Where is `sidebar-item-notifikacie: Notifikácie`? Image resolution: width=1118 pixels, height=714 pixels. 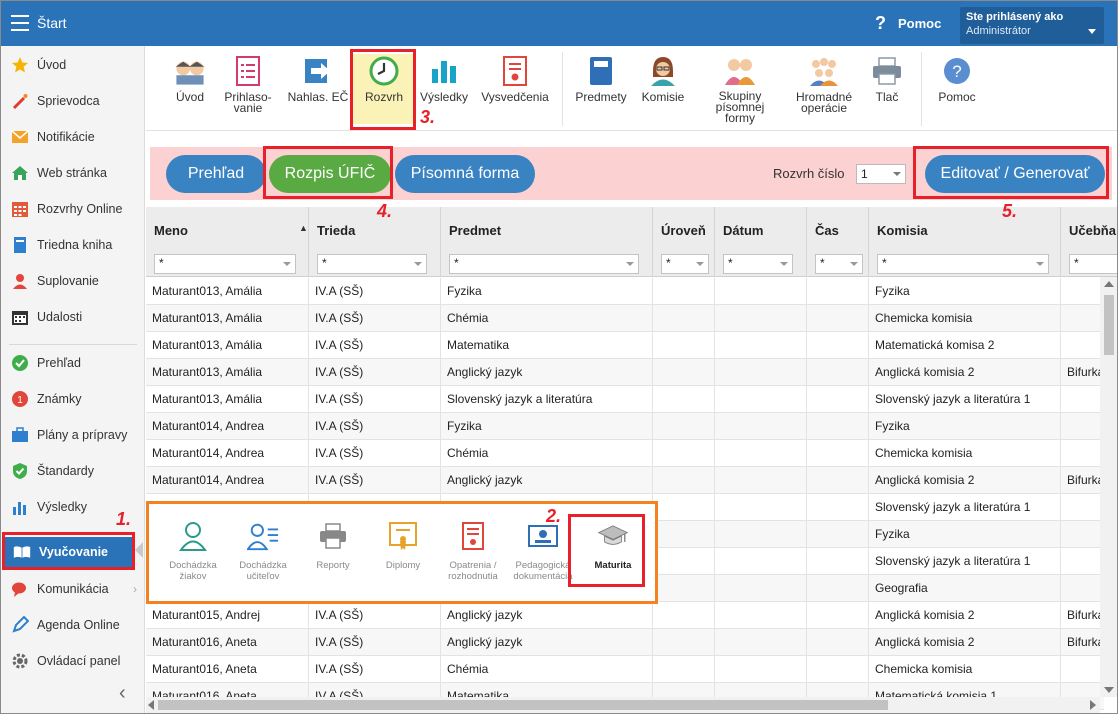
sidebar-item-notifikacie: Notifikácie is located at coordinates (73, 137).